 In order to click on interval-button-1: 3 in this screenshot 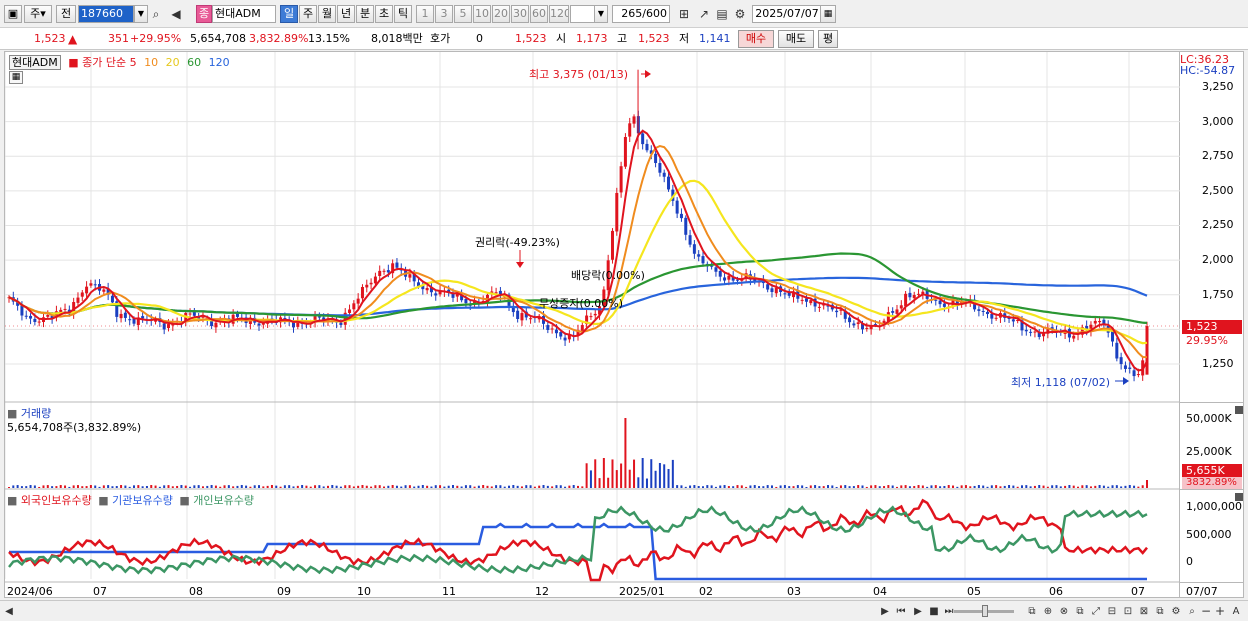, I will do `click(444, 14)`.